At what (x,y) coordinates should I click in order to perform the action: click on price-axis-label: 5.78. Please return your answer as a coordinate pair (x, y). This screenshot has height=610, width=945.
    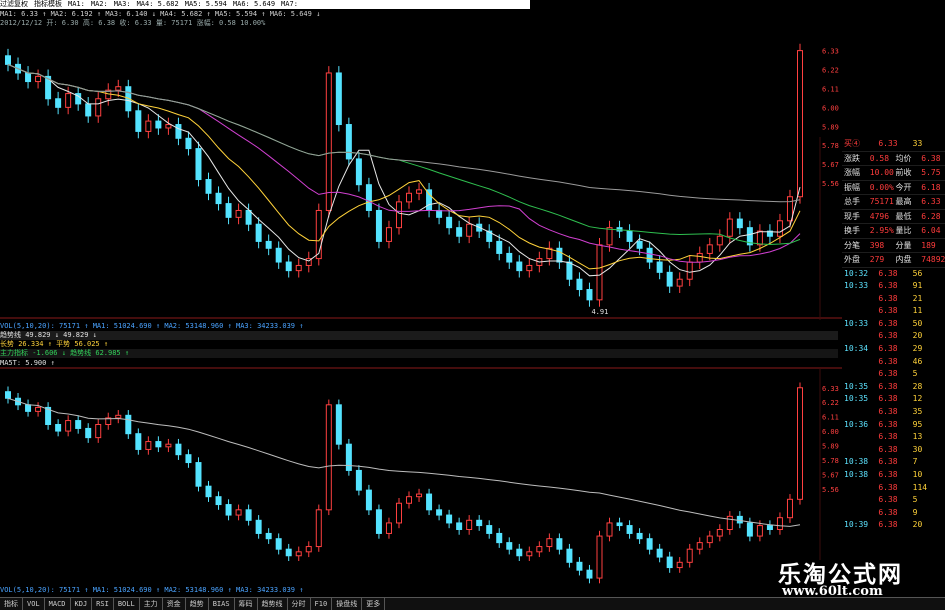
    Looking at the image, I should click on (830, 146).